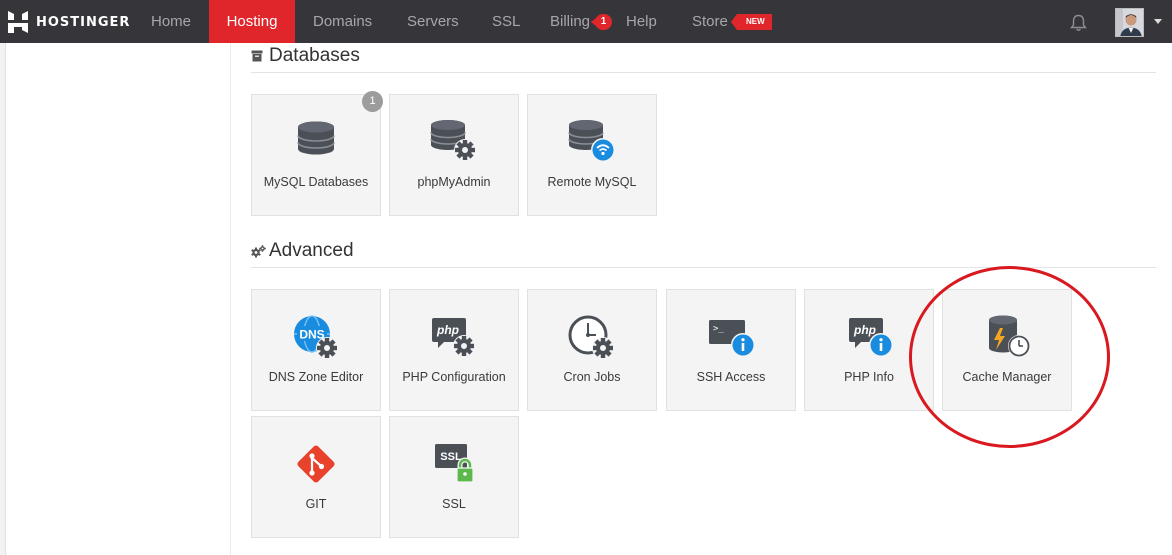  What do you see at coordinates (316, 377) in the screenshot?
I see `tile-label: DNS Zone Editor` at bounding box center [316, 377].